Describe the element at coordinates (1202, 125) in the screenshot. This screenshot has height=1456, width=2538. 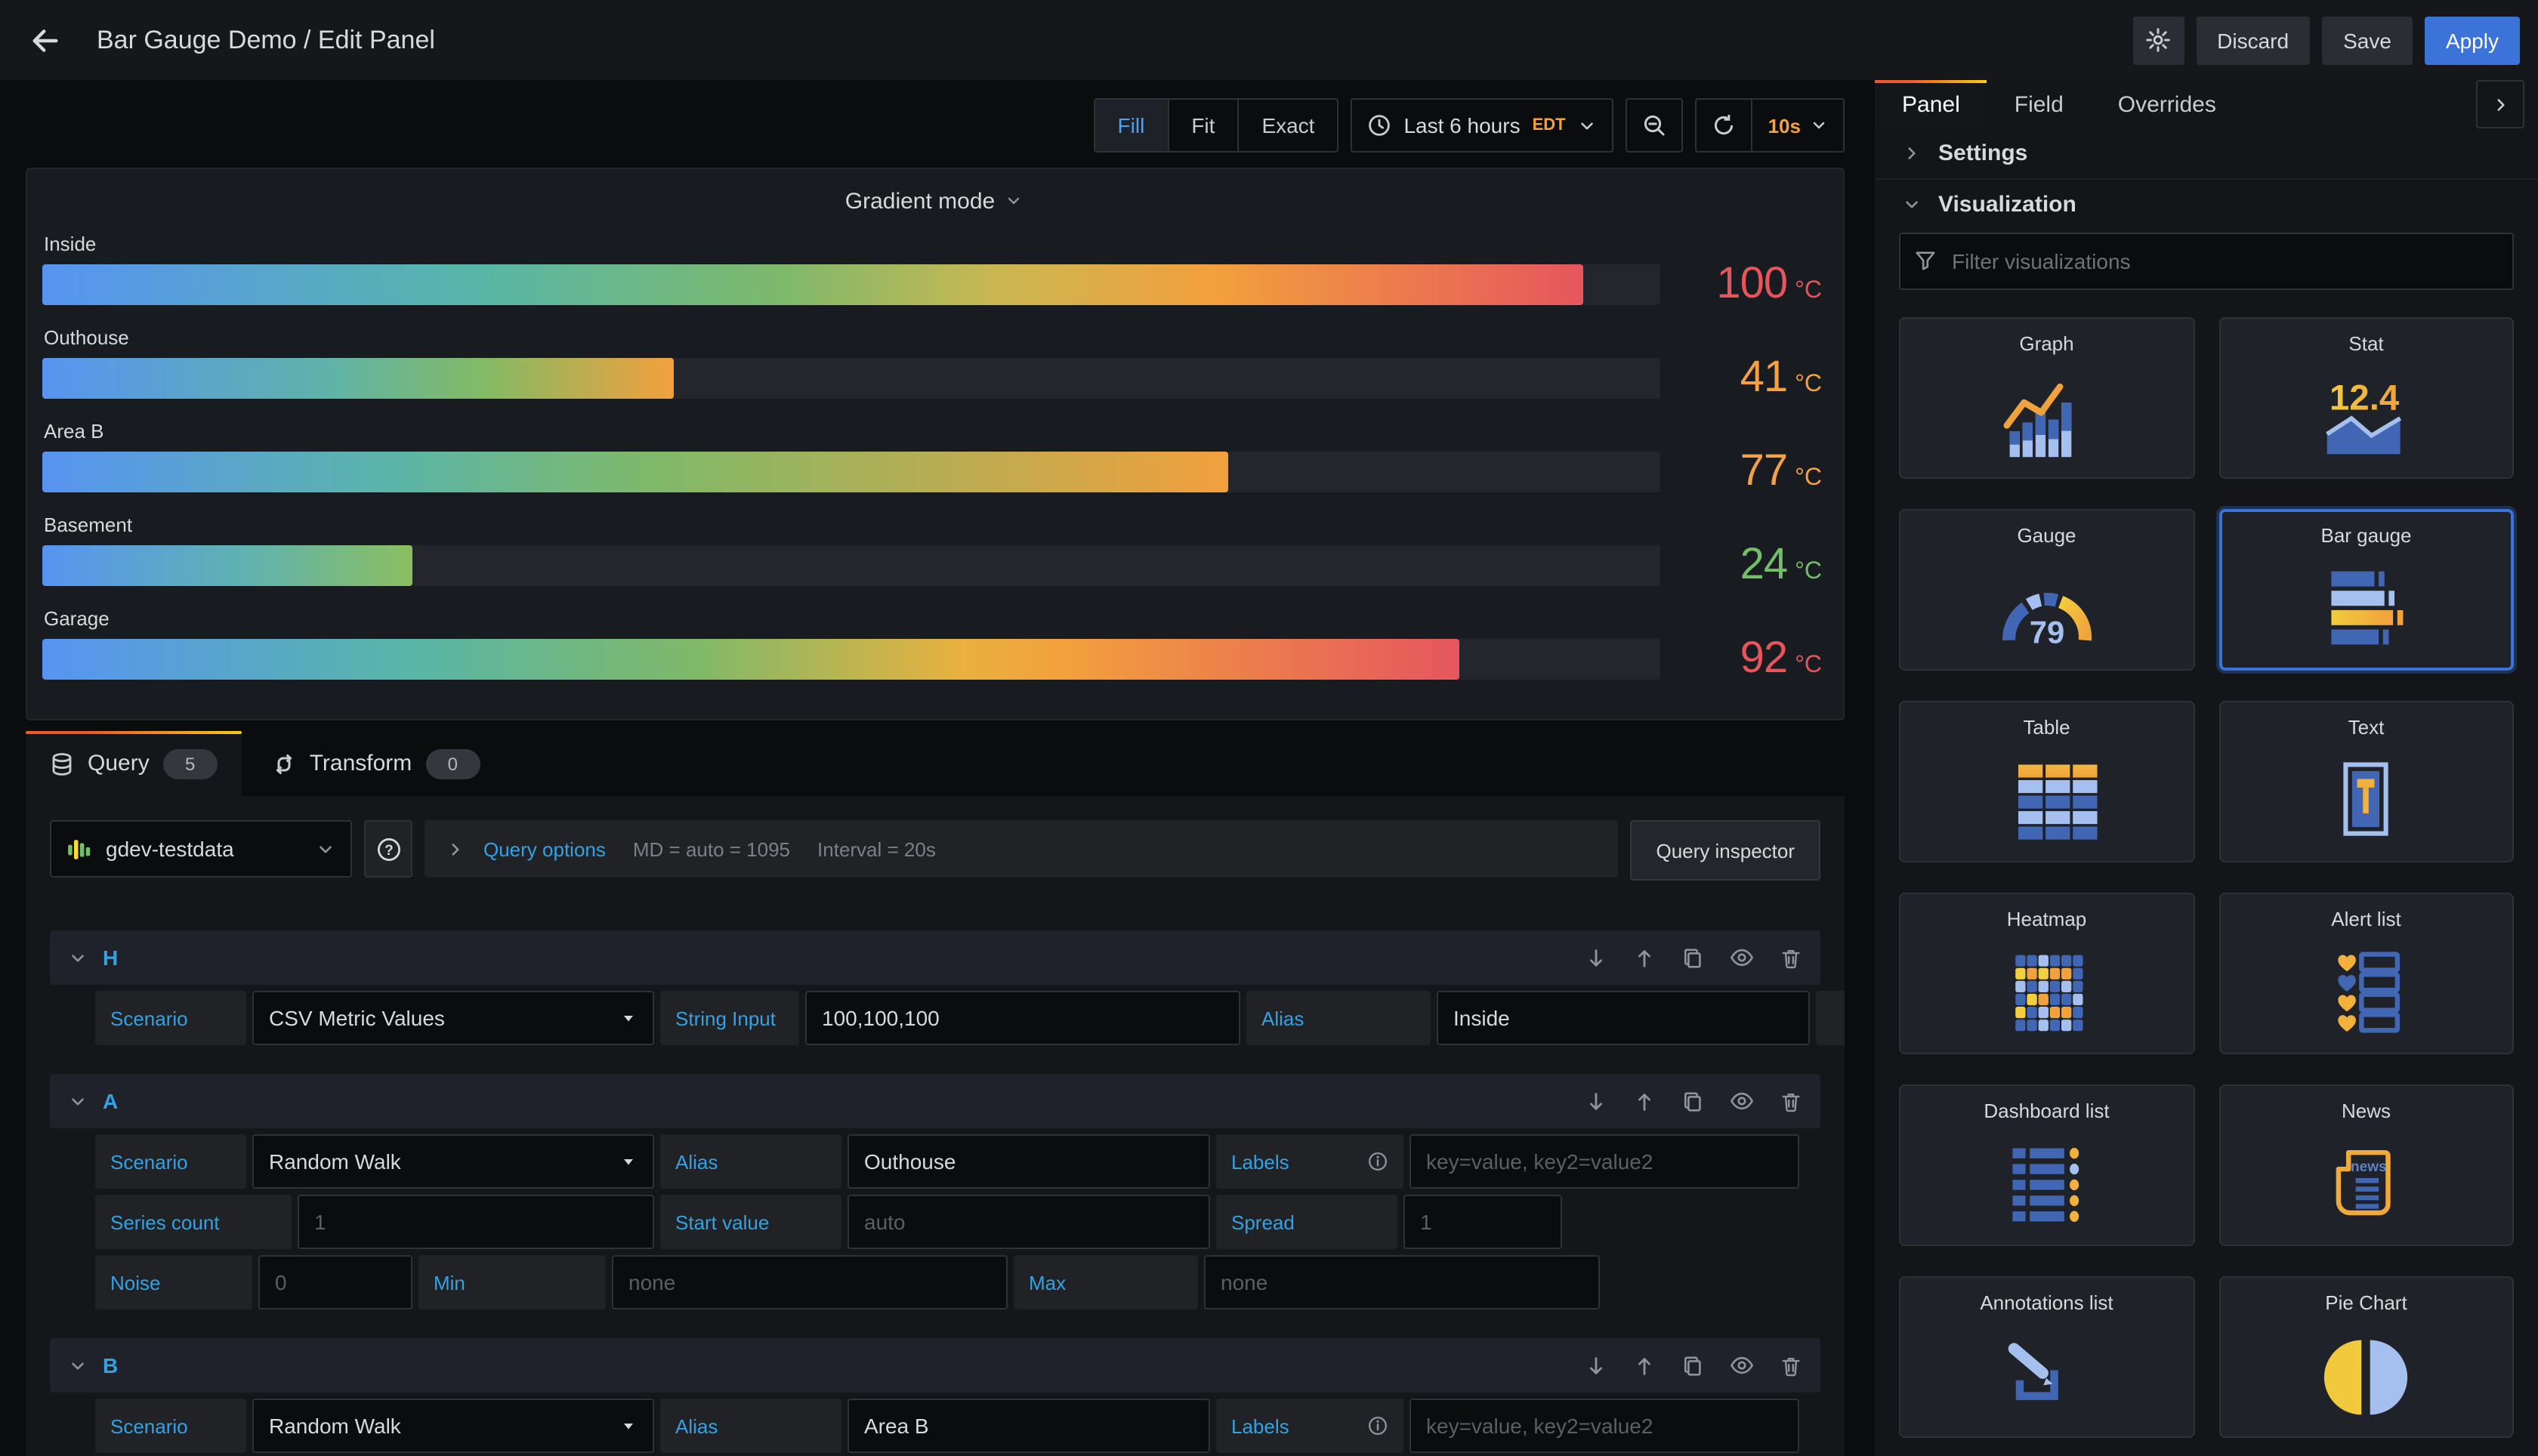
I see `view-mode-fit: Fit` at that location.